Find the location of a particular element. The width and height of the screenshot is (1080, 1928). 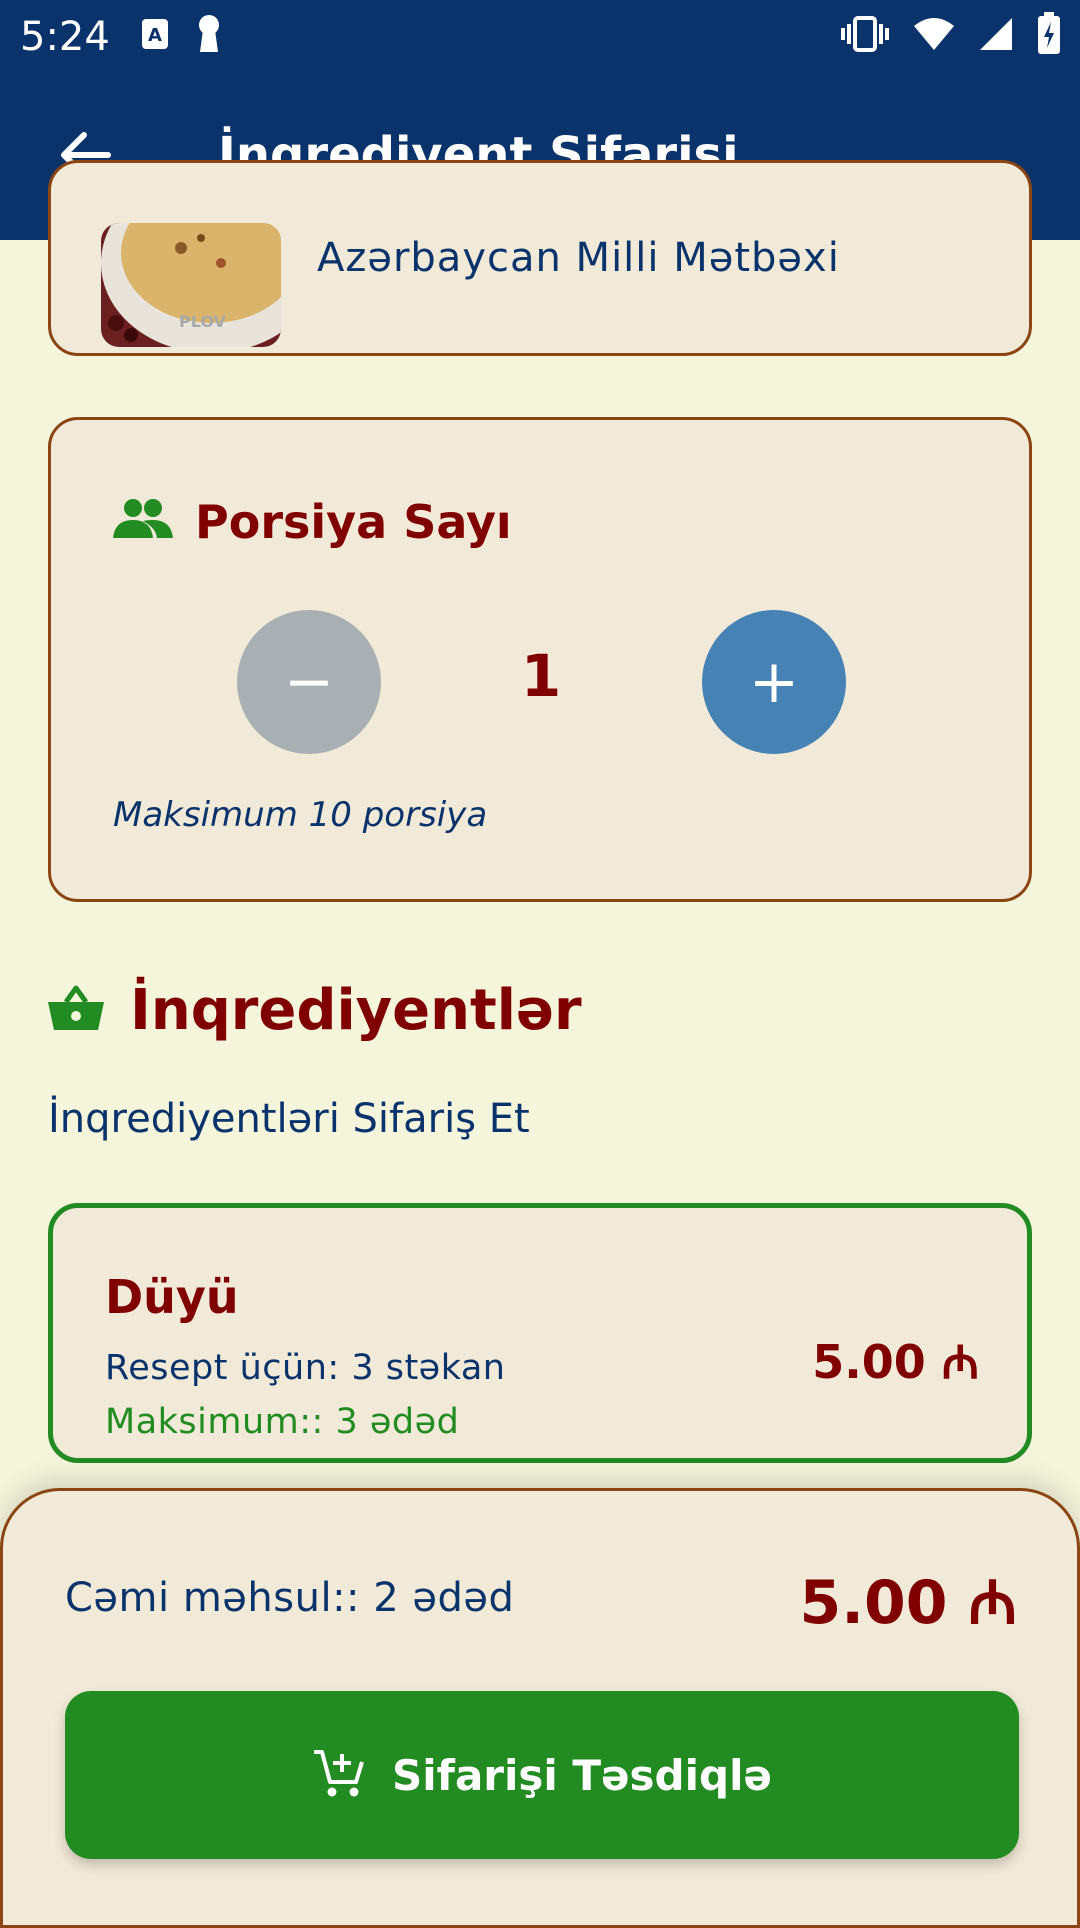

ingredients-header: İnqrediyentlər is located at coordinates (315, 1010).